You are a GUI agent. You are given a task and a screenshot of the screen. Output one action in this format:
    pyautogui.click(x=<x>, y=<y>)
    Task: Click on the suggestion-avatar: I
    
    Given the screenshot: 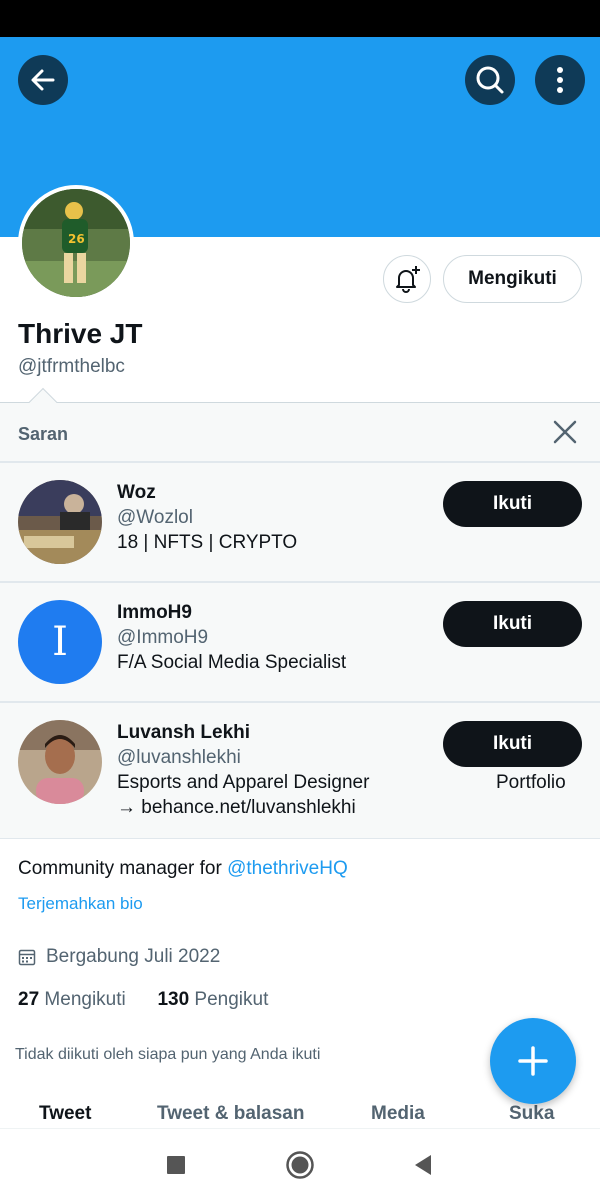 What is the action you would take?
    pyautogui.click(x=60, y=642)
    